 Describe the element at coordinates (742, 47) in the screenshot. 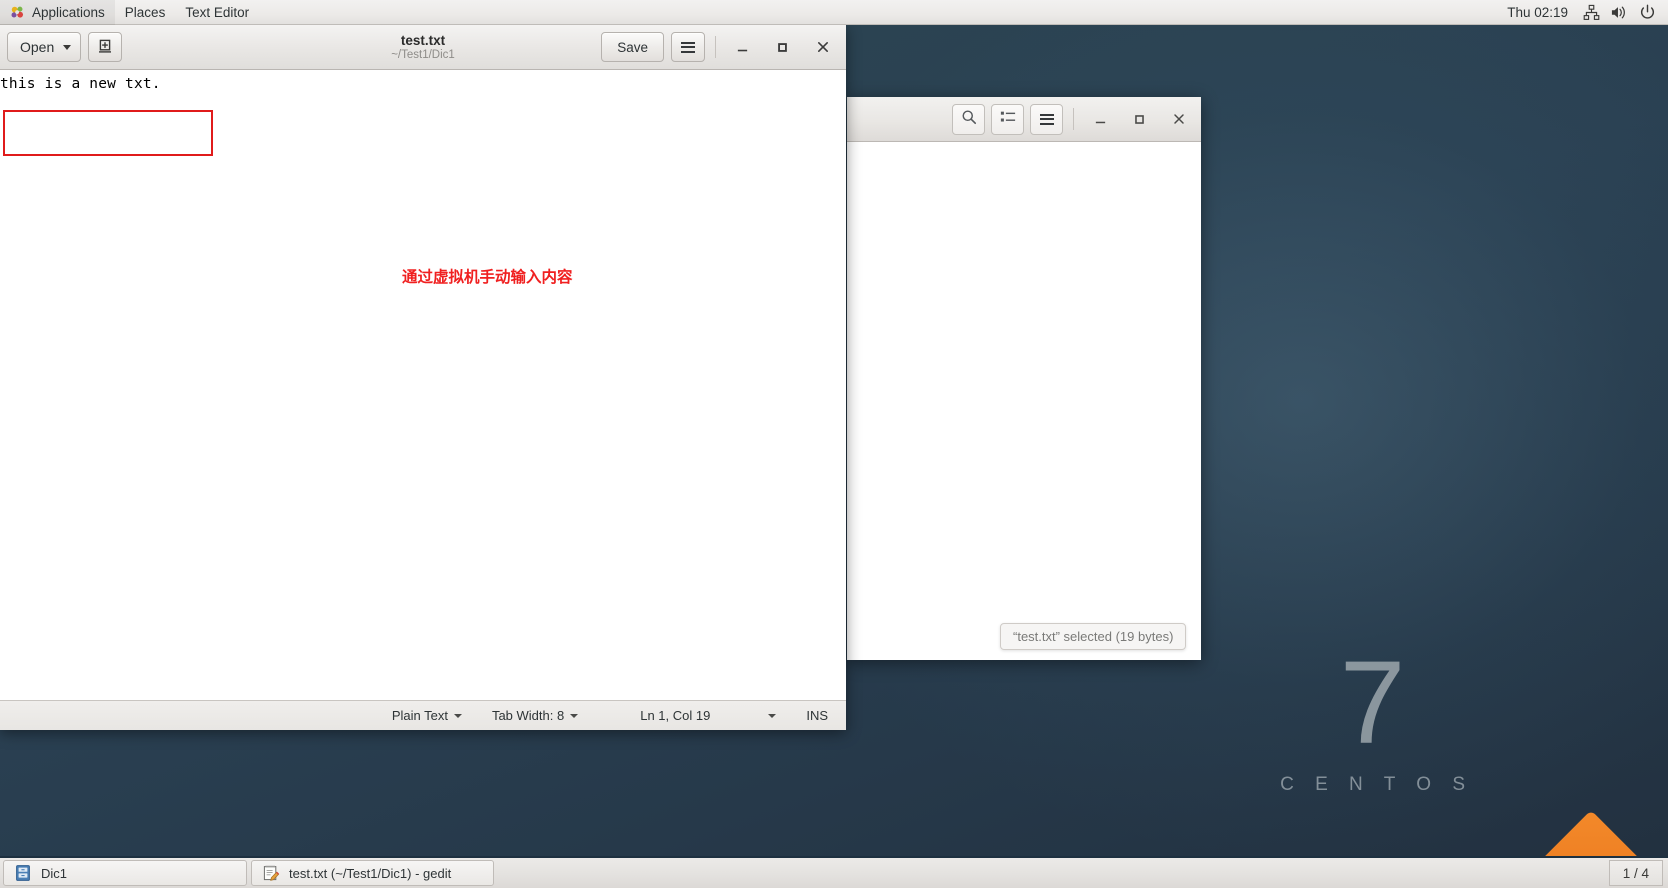

I see `text-editor-minimize-button` at that location.